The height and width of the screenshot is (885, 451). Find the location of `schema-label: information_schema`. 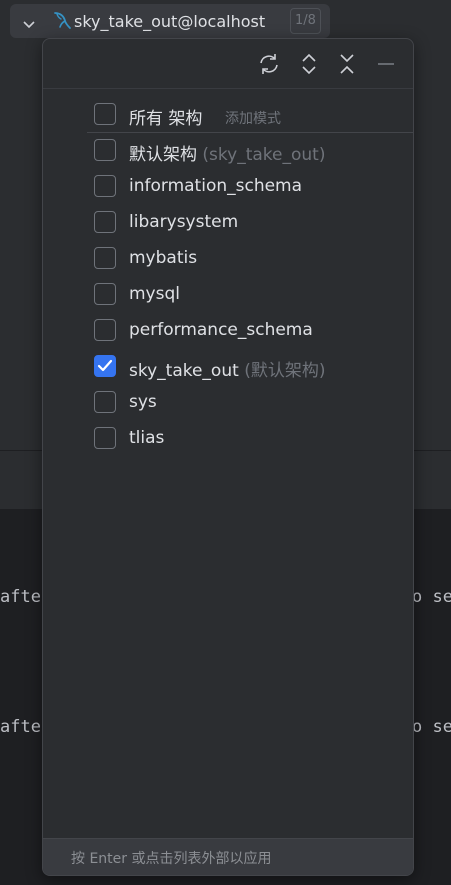

schema-label: information_schema is located at coordinates (216, 186).